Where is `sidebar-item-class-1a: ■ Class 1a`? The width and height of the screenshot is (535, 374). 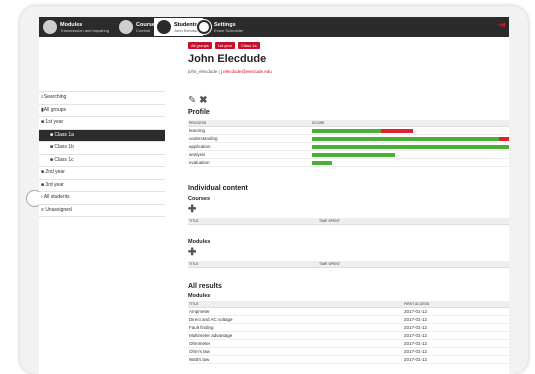 sidebar-item-class-1a: ■ Class 1a is located at coordinates (102, 135).